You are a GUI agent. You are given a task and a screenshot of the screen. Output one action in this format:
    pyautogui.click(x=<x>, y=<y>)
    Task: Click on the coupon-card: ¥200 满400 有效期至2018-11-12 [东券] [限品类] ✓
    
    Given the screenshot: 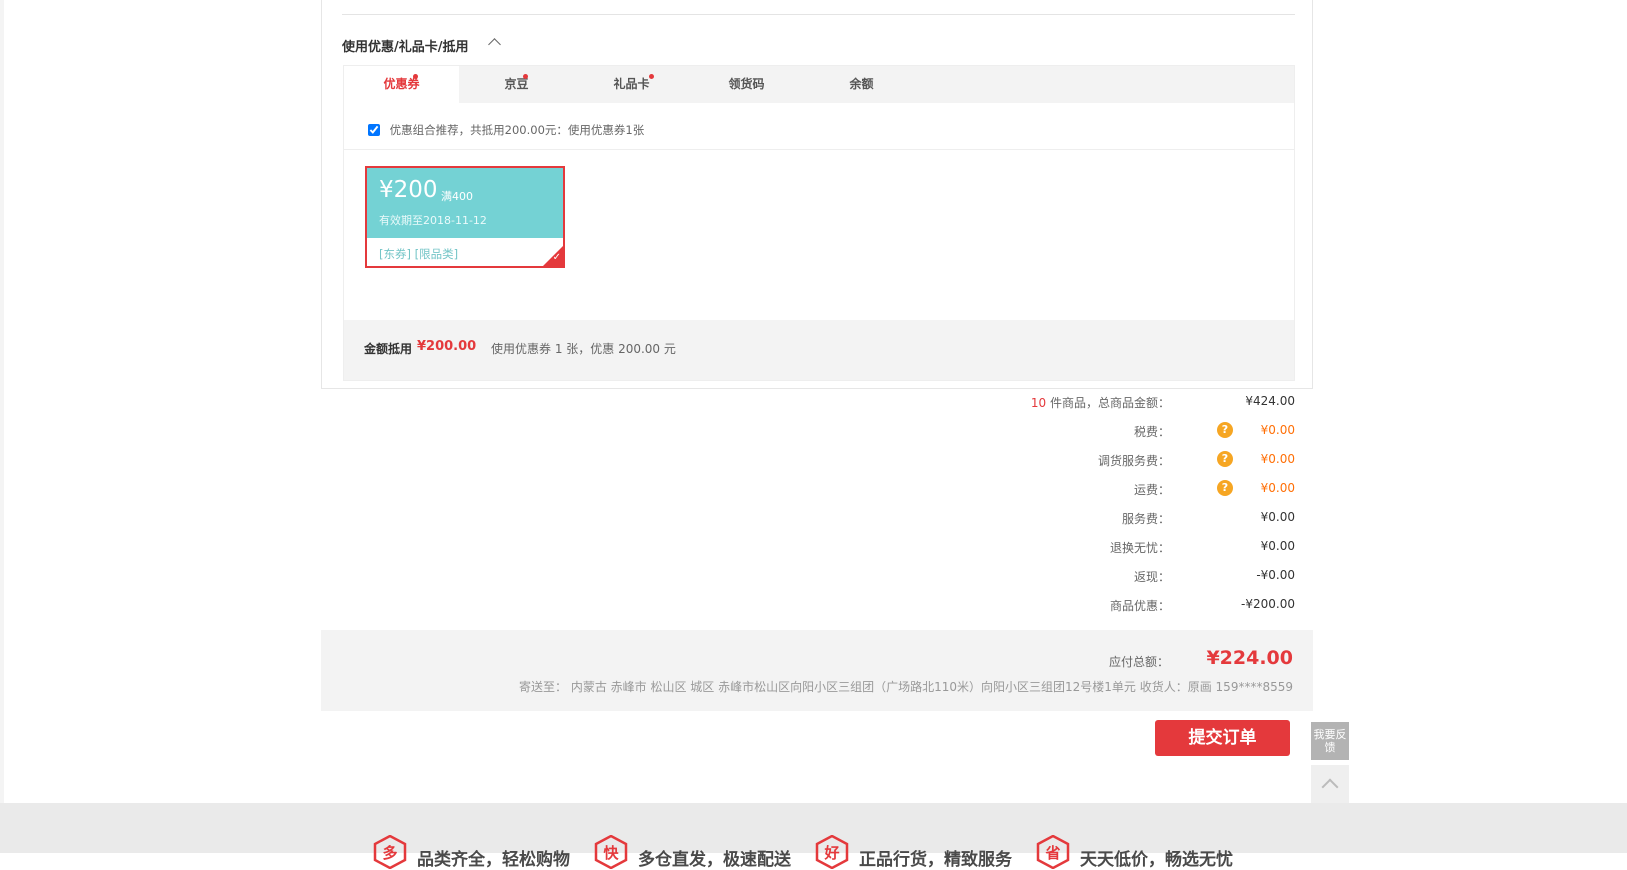 What is the action you would take?
    pyautogui.click(x=465, y=217)
    